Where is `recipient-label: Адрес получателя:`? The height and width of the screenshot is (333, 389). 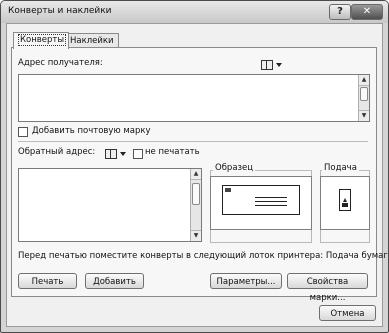 recipient-label: Адрес получателя: is located at coordinates (60, 63).